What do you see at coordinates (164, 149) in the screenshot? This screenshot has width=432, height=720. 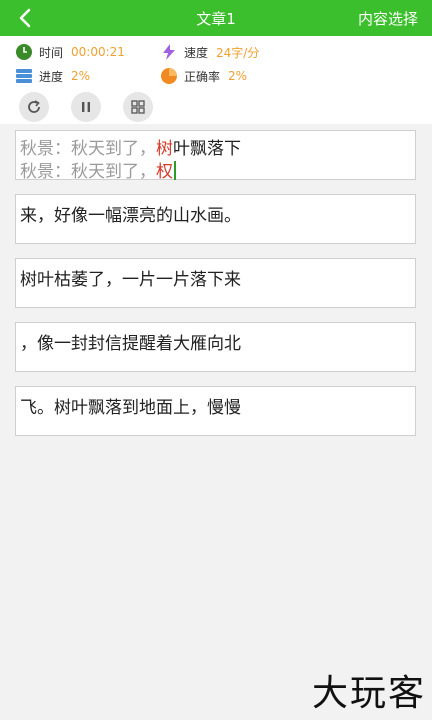 I see `reference-current-char: 树` at bounding box center [164, 149].